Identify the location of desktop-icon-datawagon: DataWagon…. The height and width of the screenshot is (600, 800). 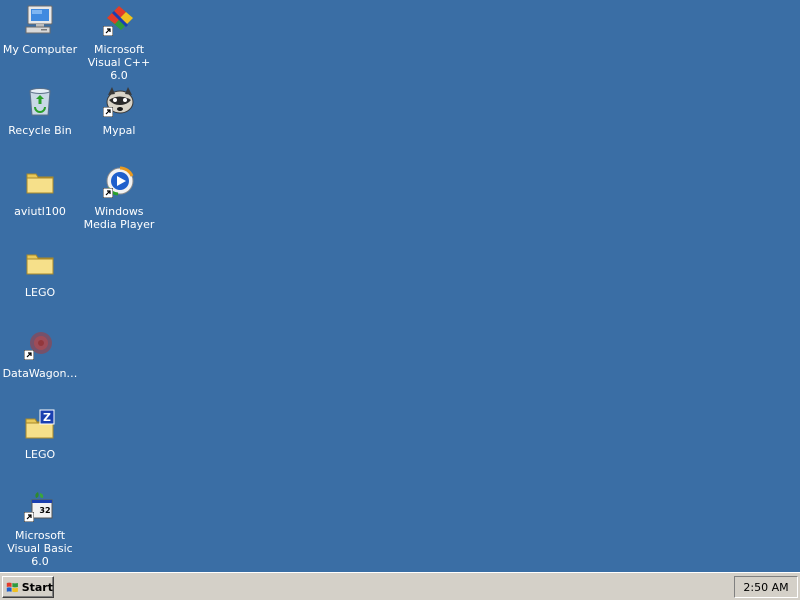
(40, 363).